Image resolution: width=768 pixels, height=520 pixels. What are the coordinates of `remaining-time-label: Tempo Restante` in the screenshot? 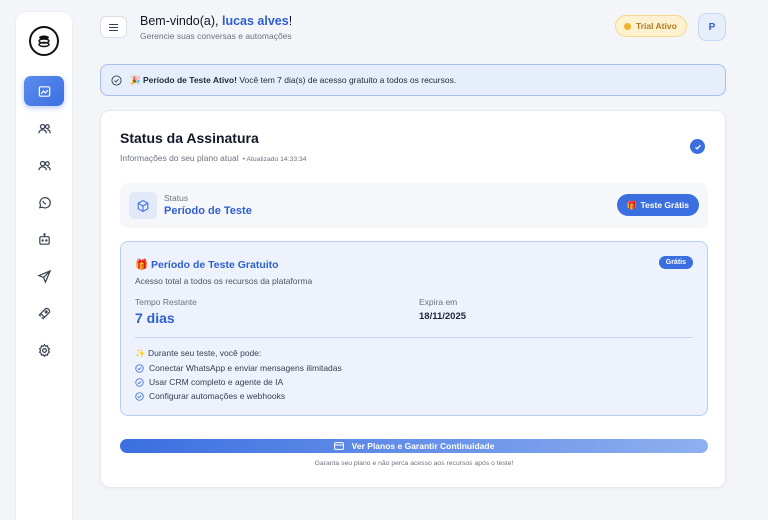 It's located at (166, 302).